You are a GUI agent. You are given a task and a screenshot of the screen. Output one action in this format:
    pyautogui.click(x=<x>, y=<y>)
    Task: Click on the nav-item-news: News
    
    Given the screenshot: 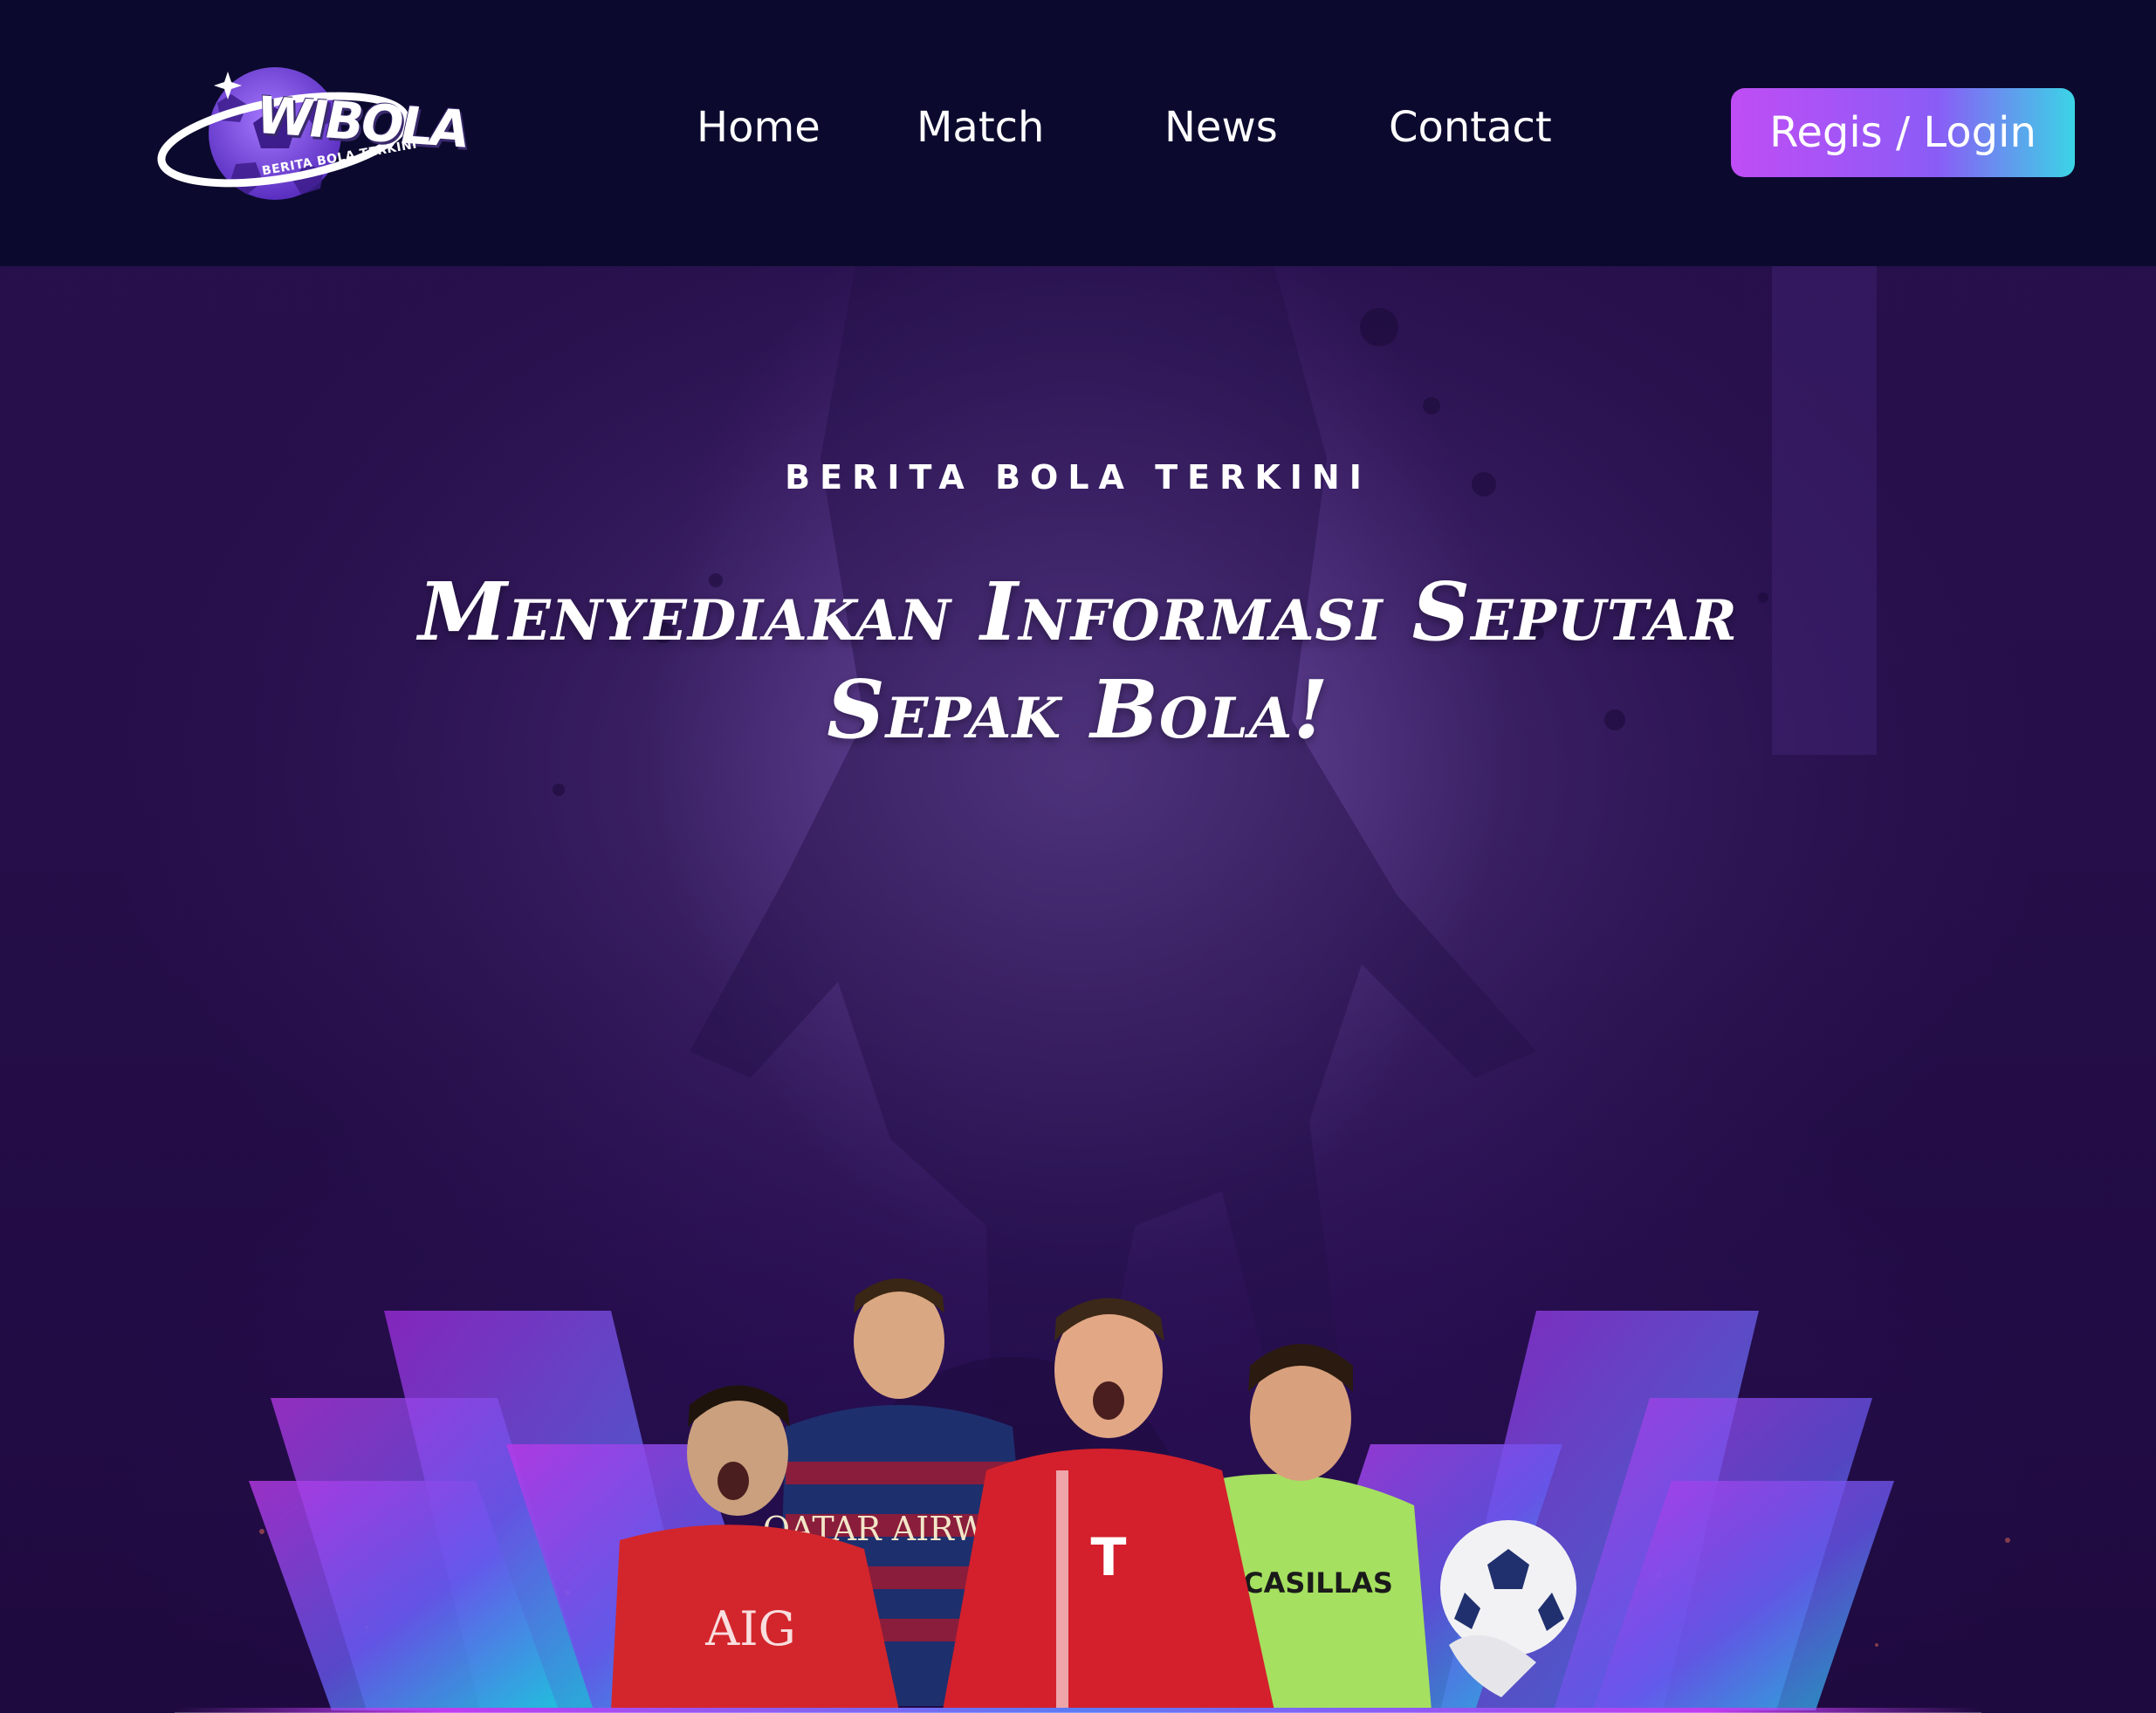 What is the action you would take?
    pyautogui.click(x=1221, y=128)
    